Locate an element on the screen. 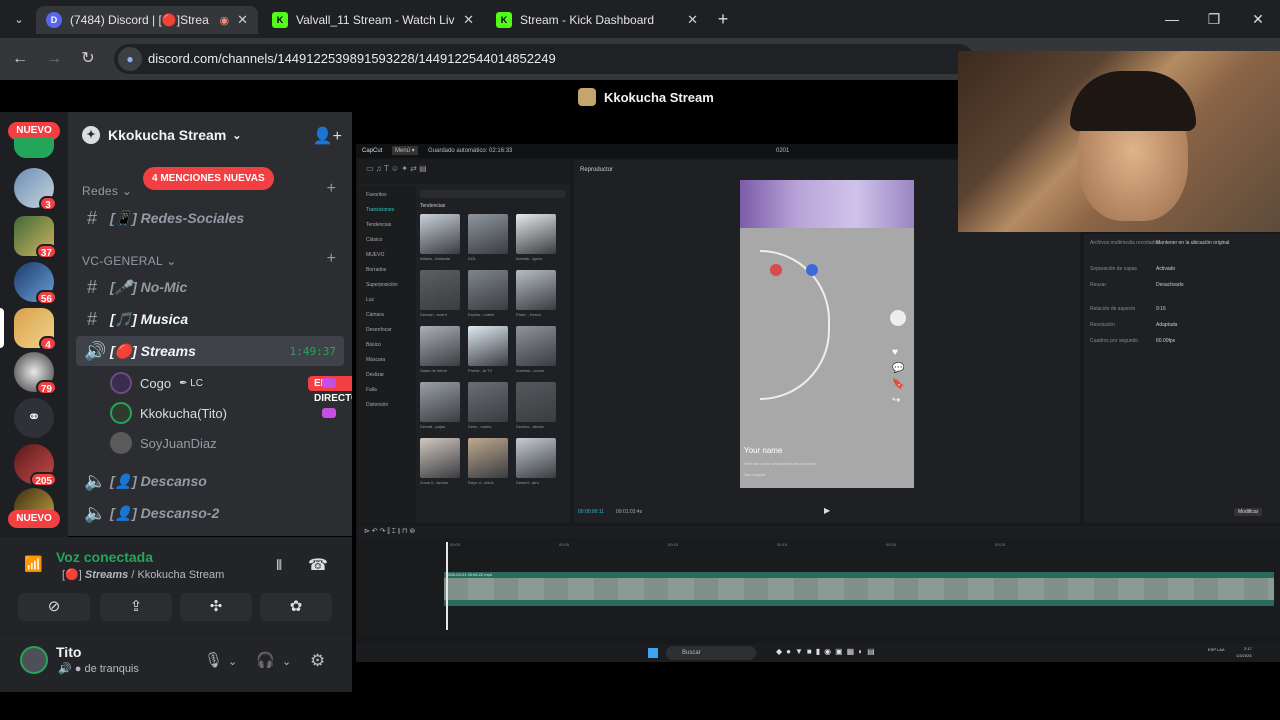  channel-redes-sociales: # [📱] Redes-Sociales is located at coordinates (210, 218).